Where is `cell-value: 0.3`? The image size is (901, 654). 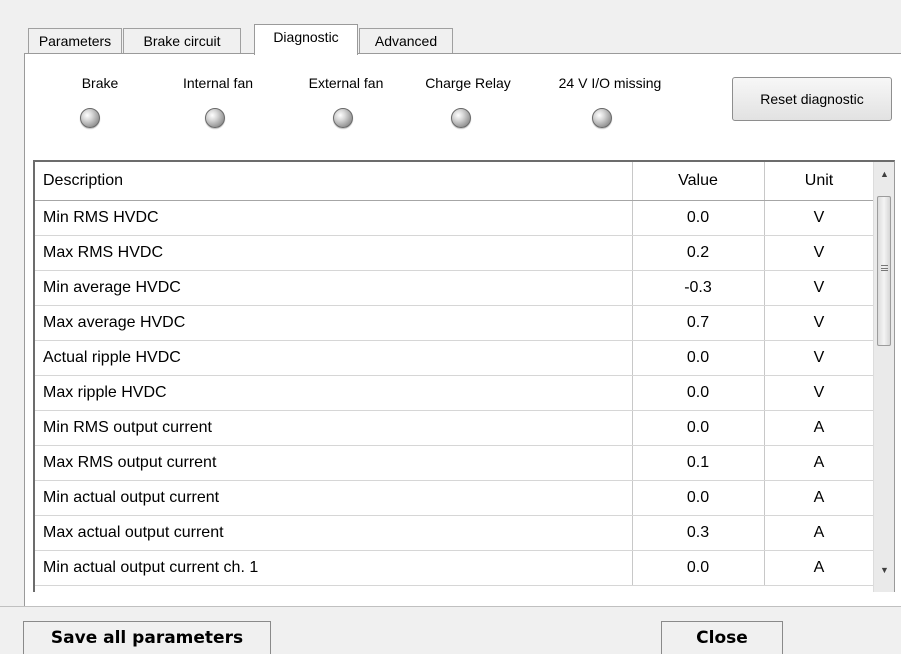 cell-value: 0.3 is located at coordinates (698, 533).